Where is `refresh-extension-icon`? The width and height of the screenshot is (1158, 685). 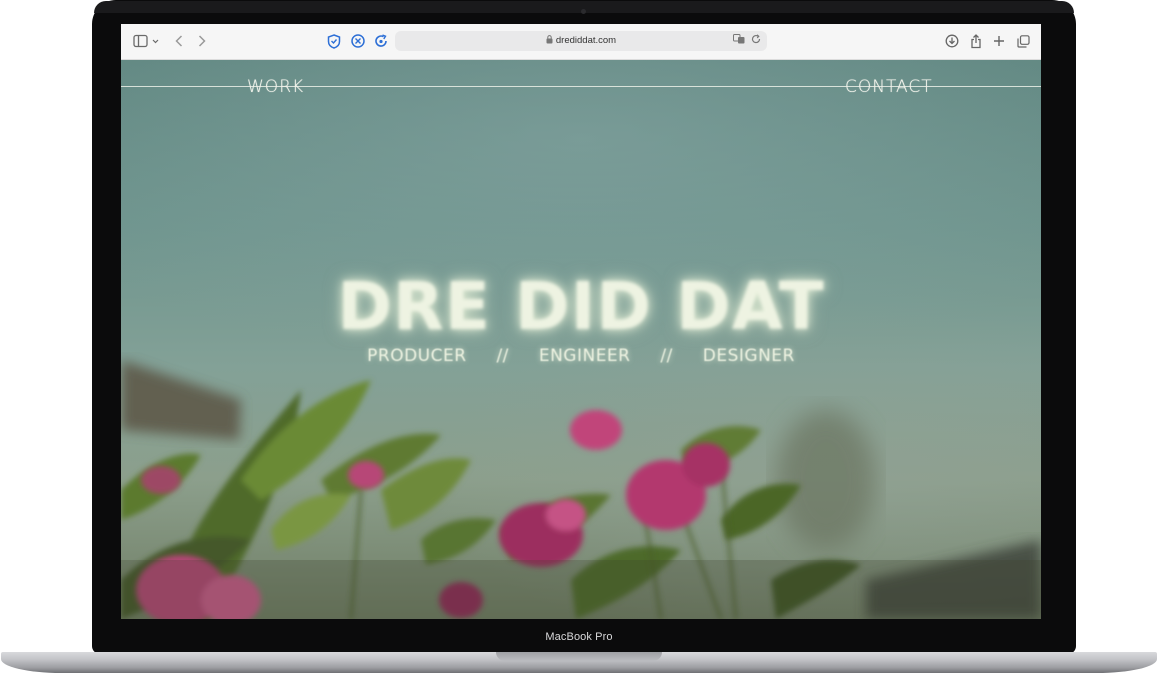
refresh-extension-icon is located at coordinates (381, 41).